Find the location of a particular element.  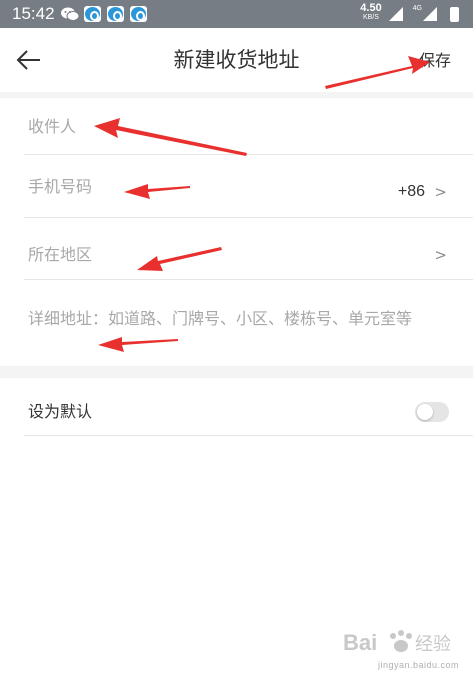

baidu-jingyan-logo-icon: Bai 经验 is located at coordinates (397, 642).